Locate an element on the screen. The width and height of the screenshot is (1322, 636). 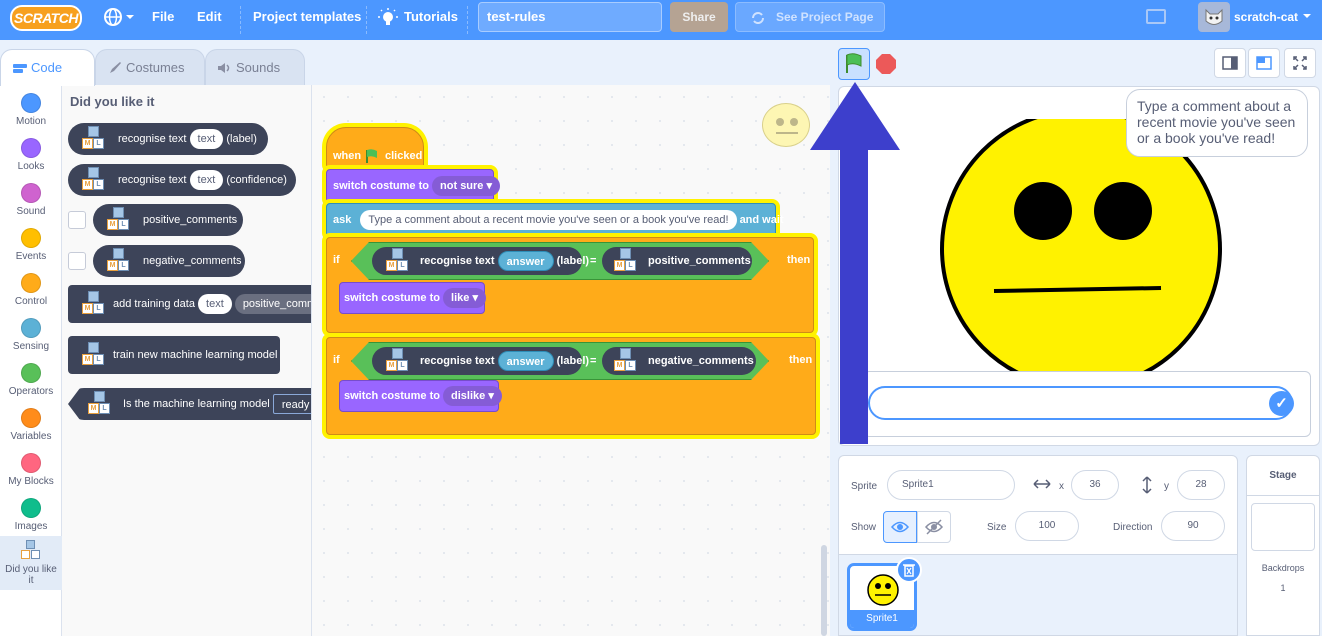
answer-input: ✓ is located at coordinates (1081, 403).